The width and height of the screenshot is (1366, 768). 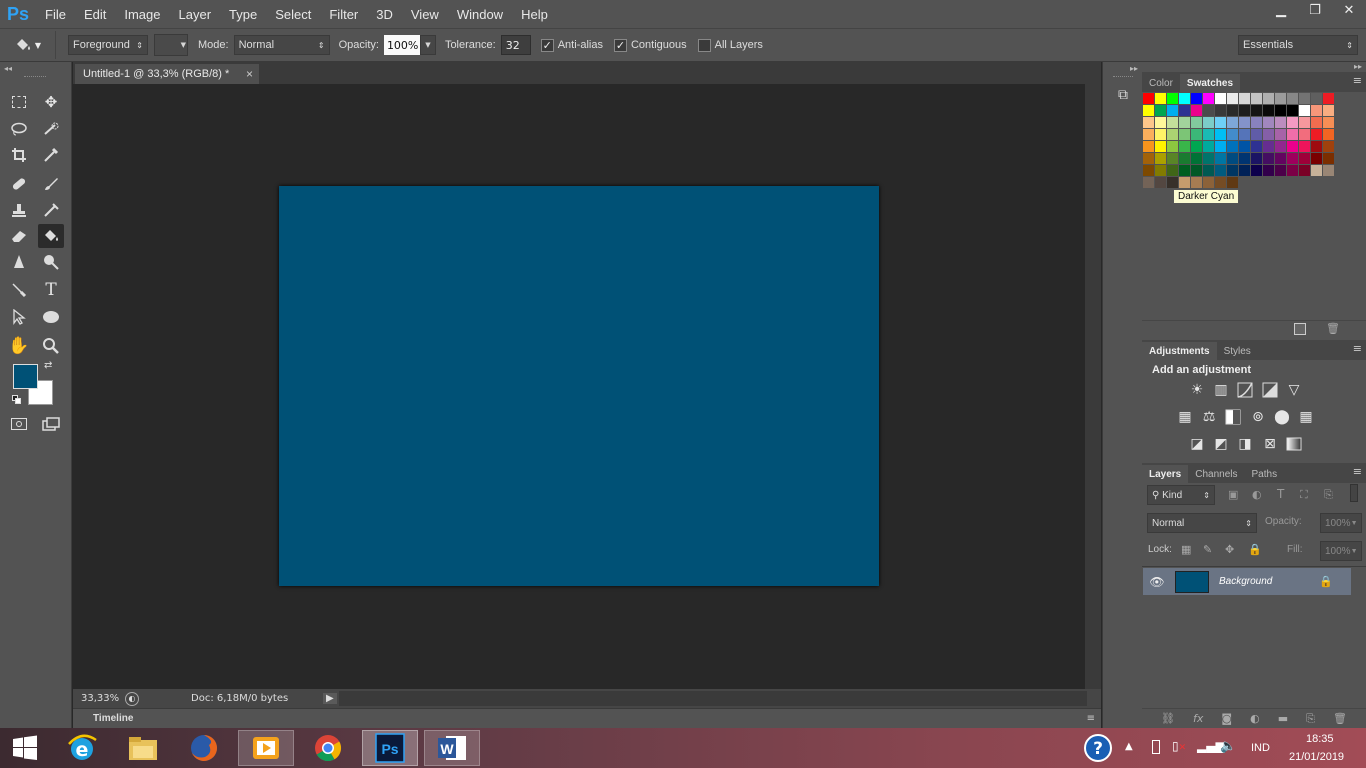 What do you see at coordinates (1281, 10) in the screenshot?
I see `minimize-button: ▁` at bounding box center [1281, 10].